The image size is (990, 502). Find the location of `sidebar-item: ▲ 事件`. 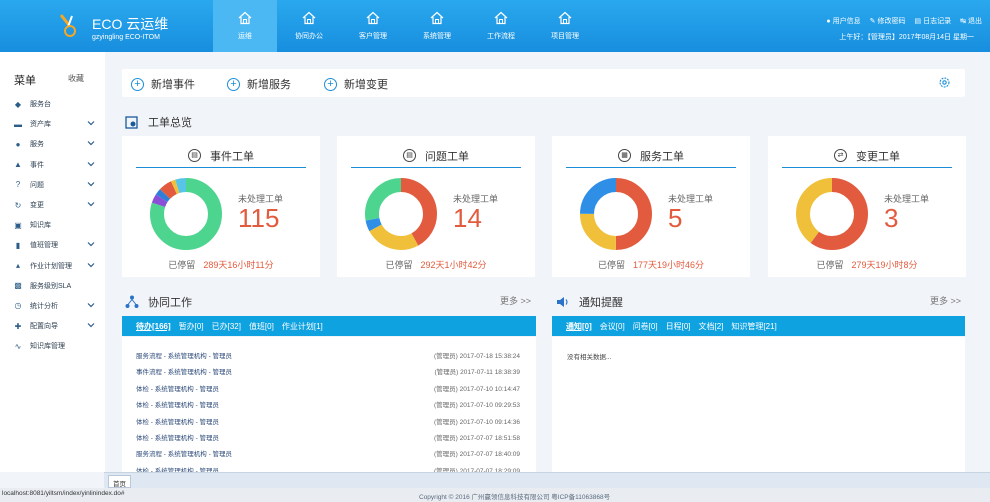

sidebar-item: ▲ 事件 is located at coordinates (52, 165).